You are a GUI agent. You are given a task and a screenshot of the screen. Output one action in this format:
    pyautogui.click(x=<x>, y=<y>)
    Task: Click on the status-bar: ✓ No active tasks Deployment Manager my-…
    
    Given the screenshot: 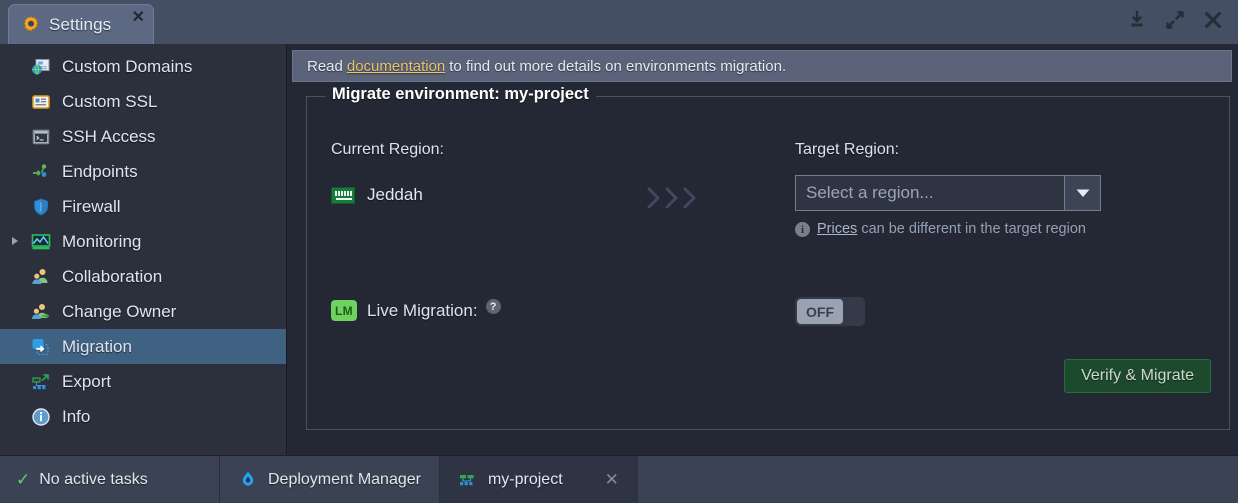 What is the action you would take?
    pyautogui.click(x=619, y=479)
    